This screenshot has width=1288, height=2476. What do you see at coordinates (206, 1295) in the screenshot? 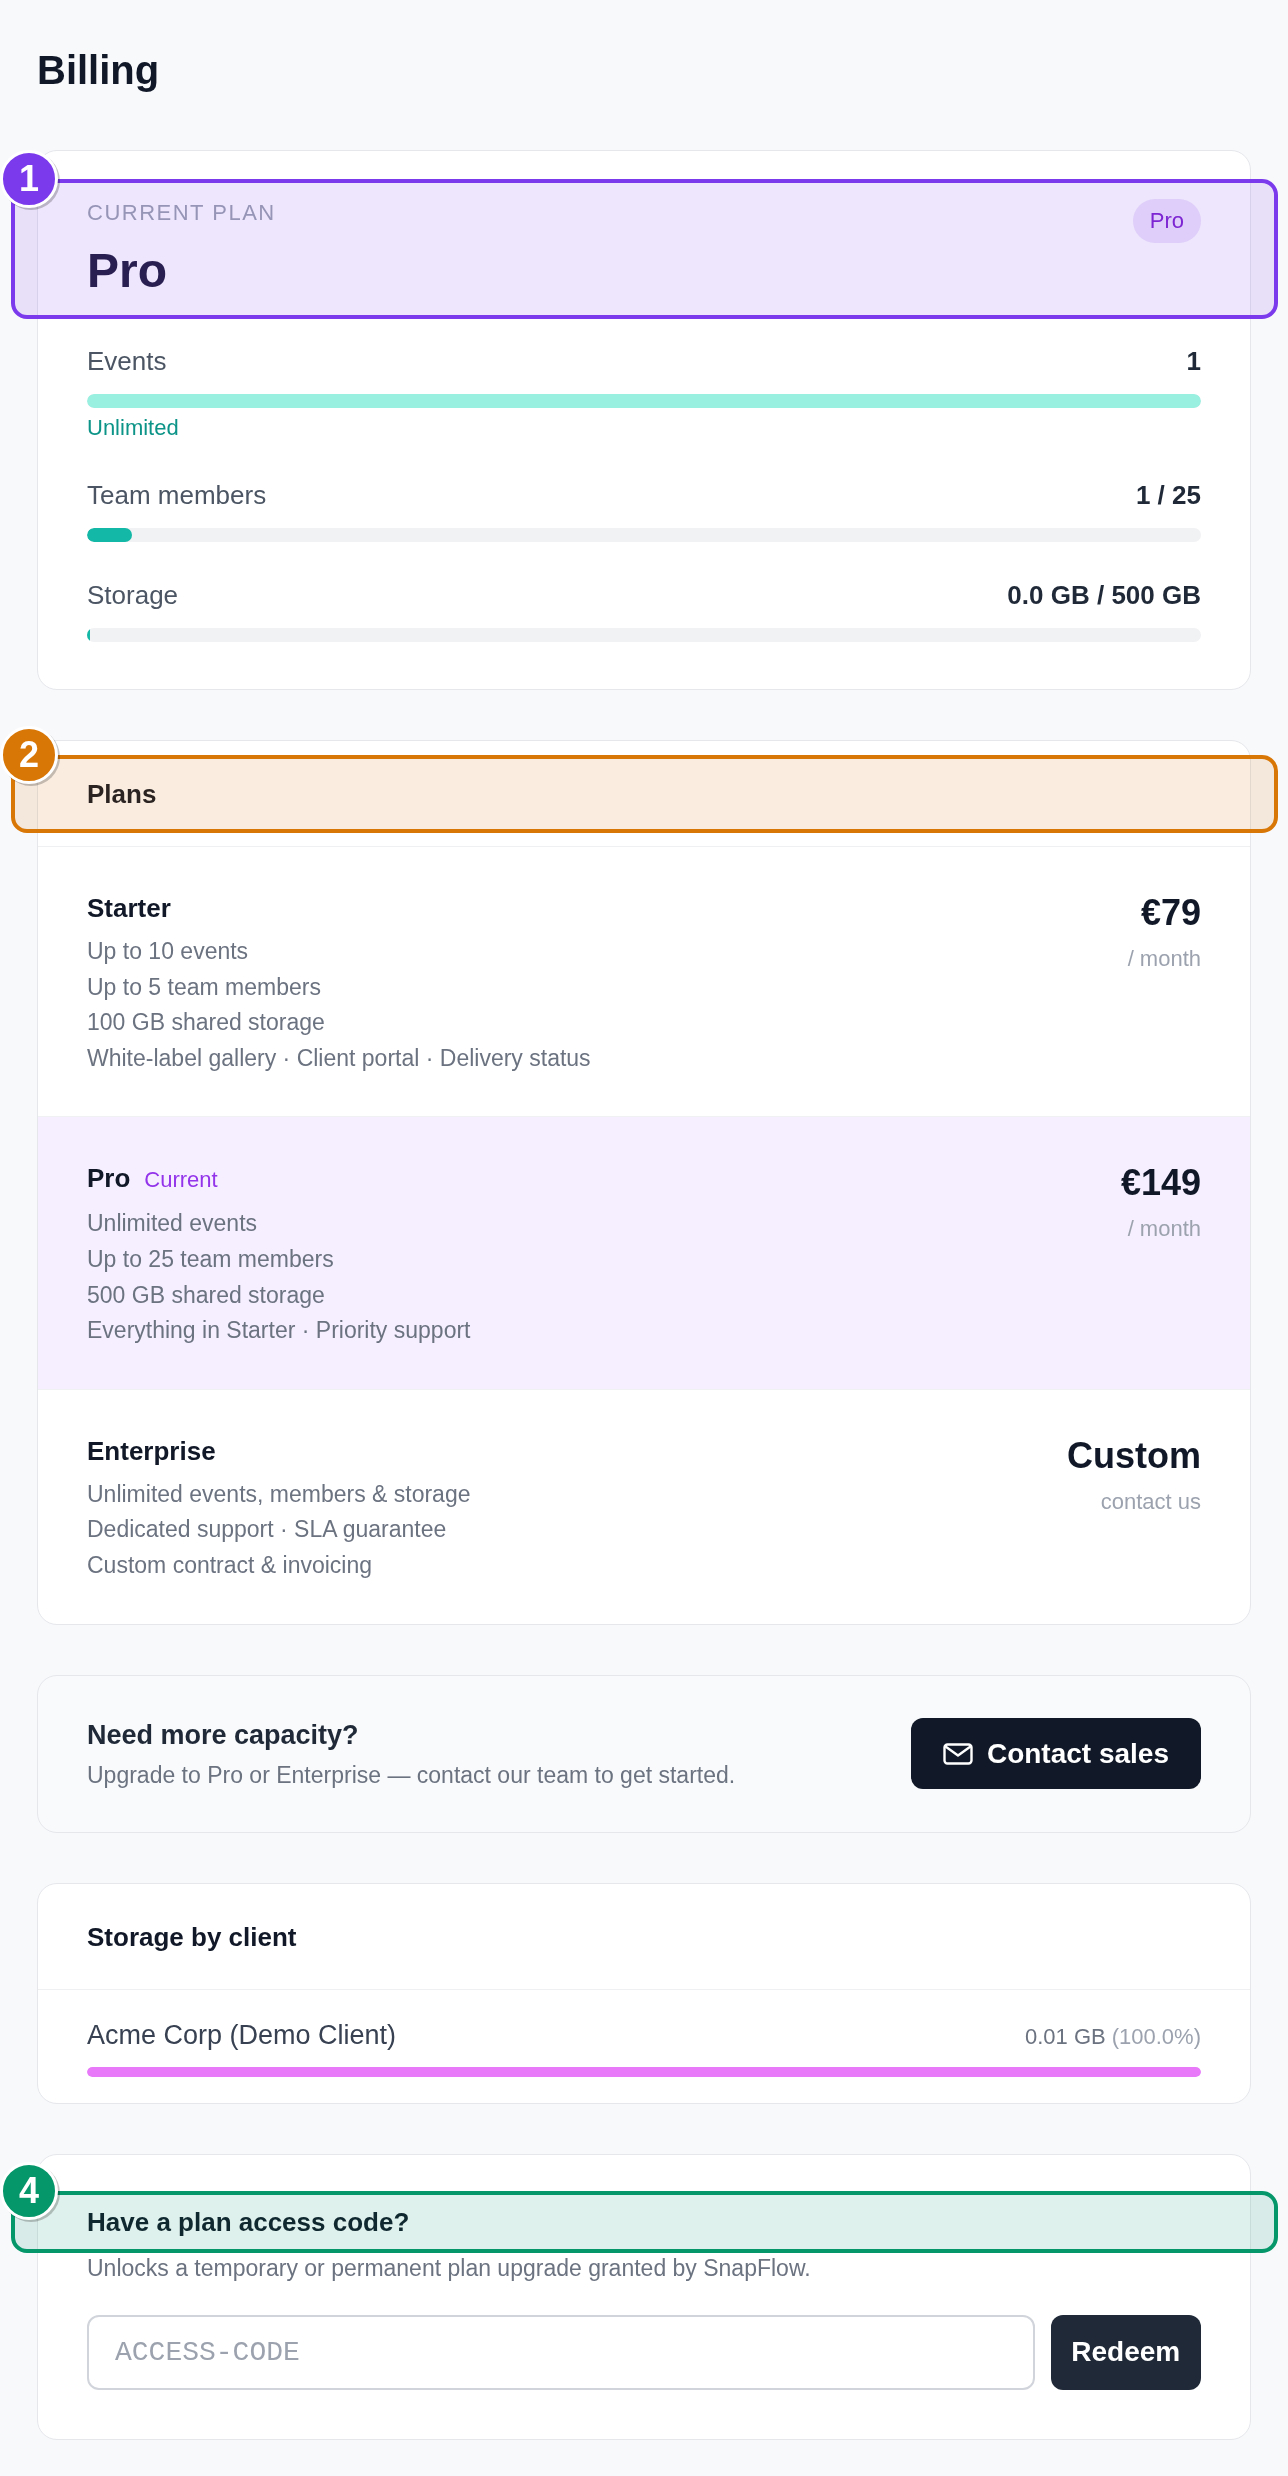
I see `plan-feature: 500 GB shared storage` at bounding box center [206, 1295].